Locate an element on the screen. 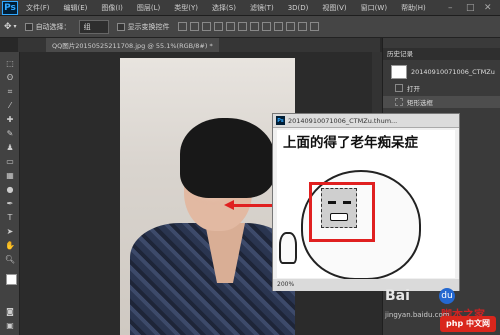  align-buttons is located at coordinates (249, 26).